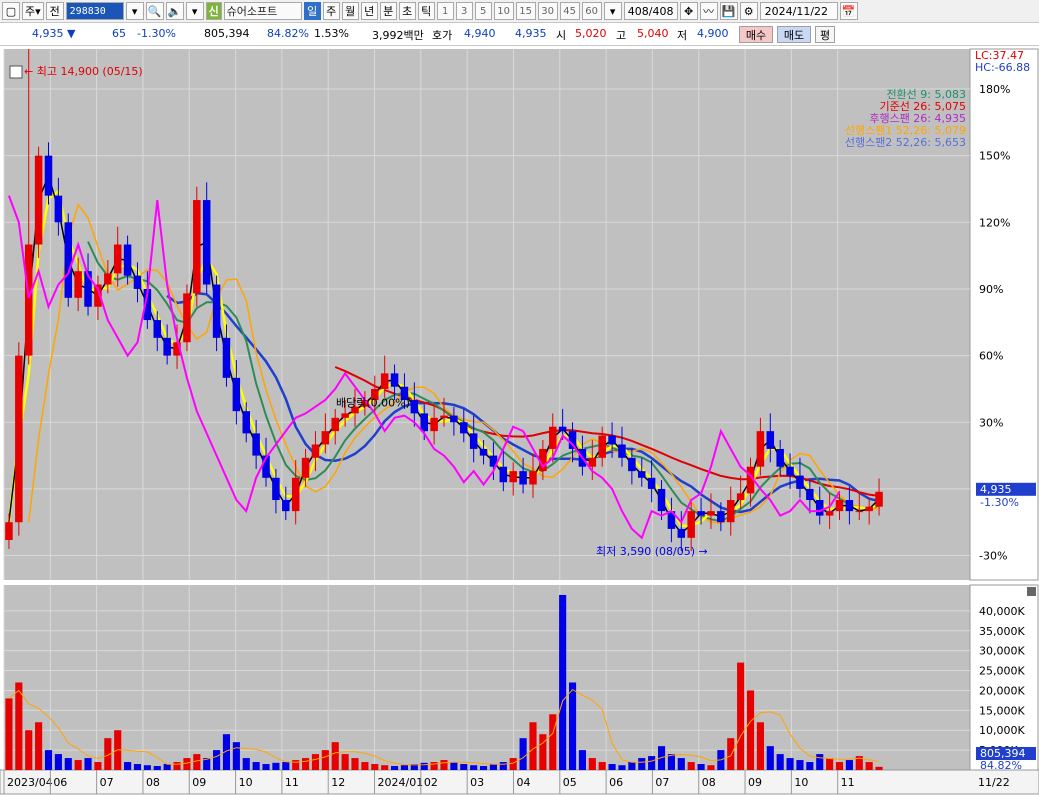 The height and width of the screenshot is (795, 1039). What do you see at coordinates (227, 33) in the screenshot?
I see `volume-value: 805,394` at bounding box center [227, 33].